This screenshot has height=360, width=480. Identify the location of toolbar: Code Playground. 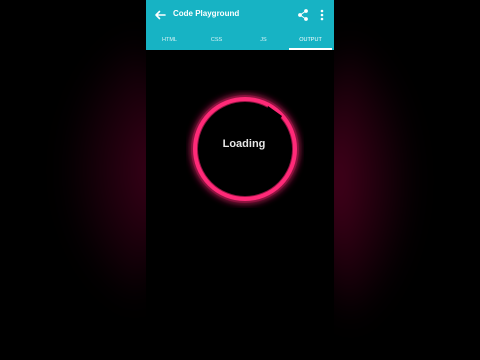
(240, 15).